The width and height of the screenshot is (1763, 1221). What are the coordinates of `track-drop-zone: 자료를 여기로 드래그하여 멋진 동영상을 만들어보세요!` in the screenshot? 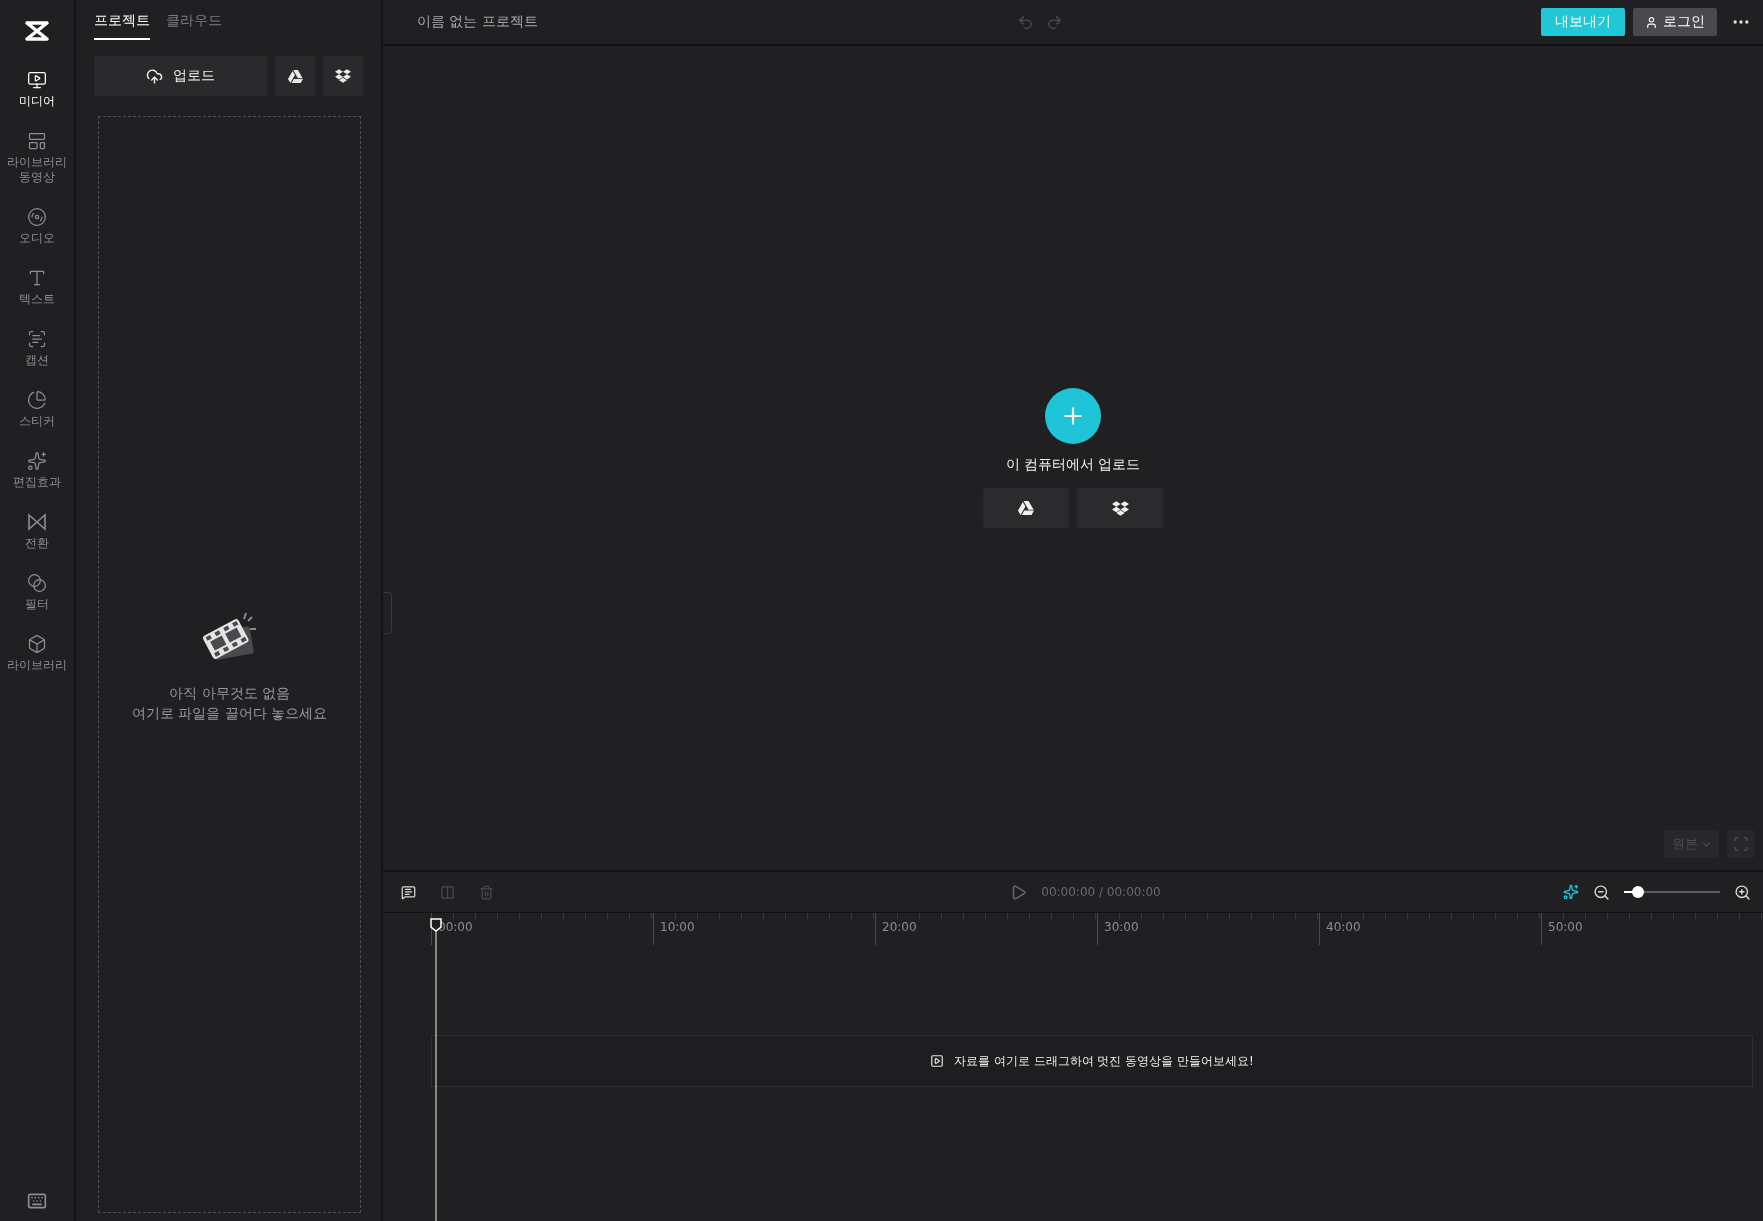 It's located at (1092, 1061).